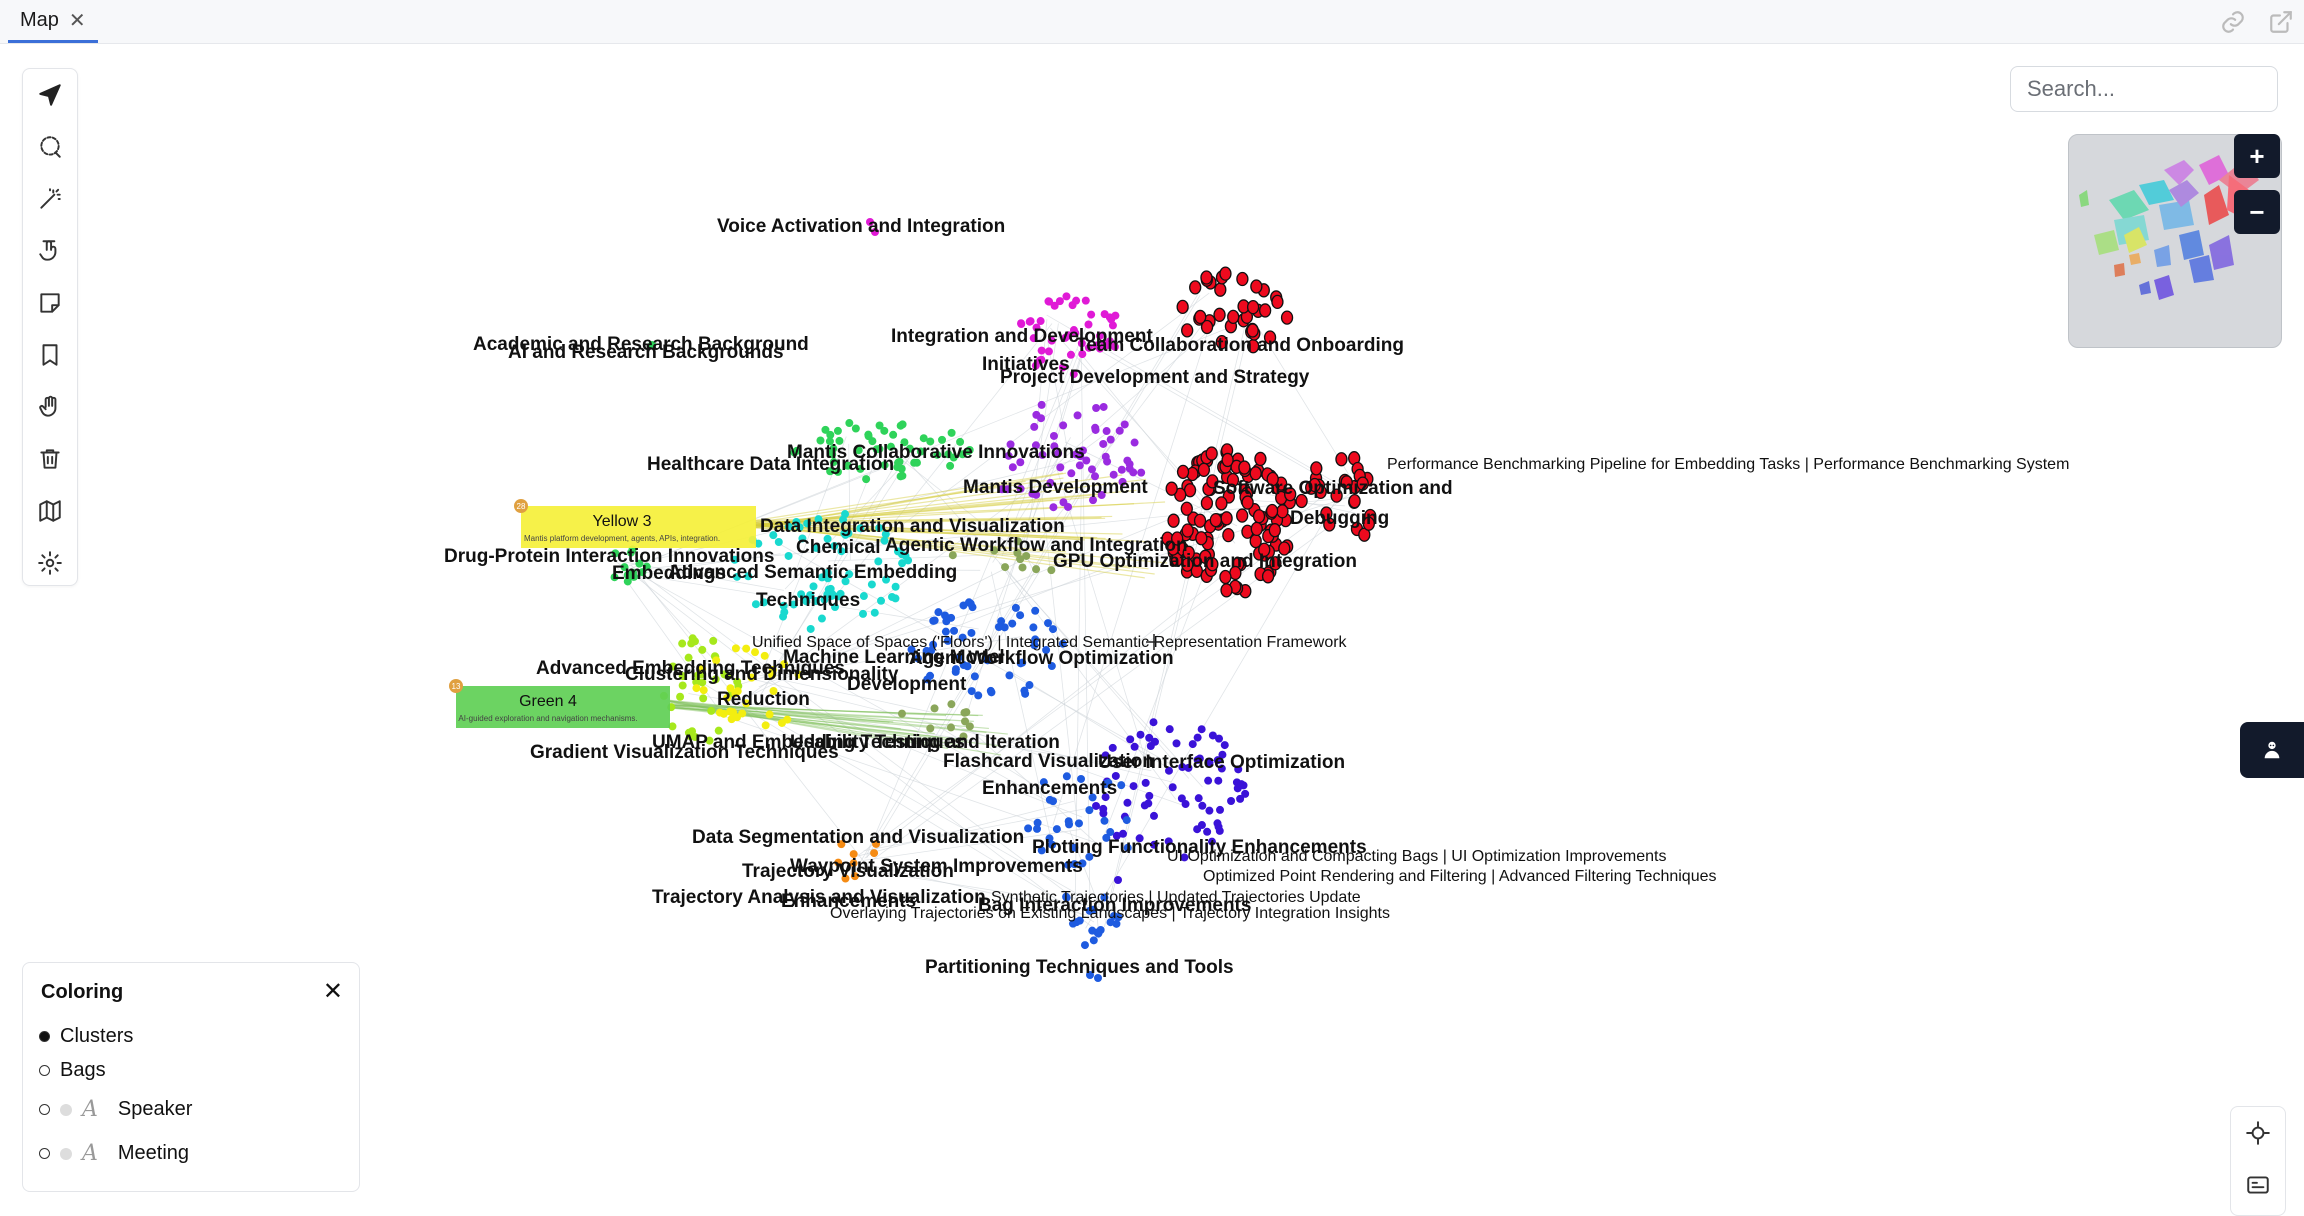  Describe the element at coordinates (86, 1036) in the screenshot. I see `coloring-option-clusters: Clusters` at that location.